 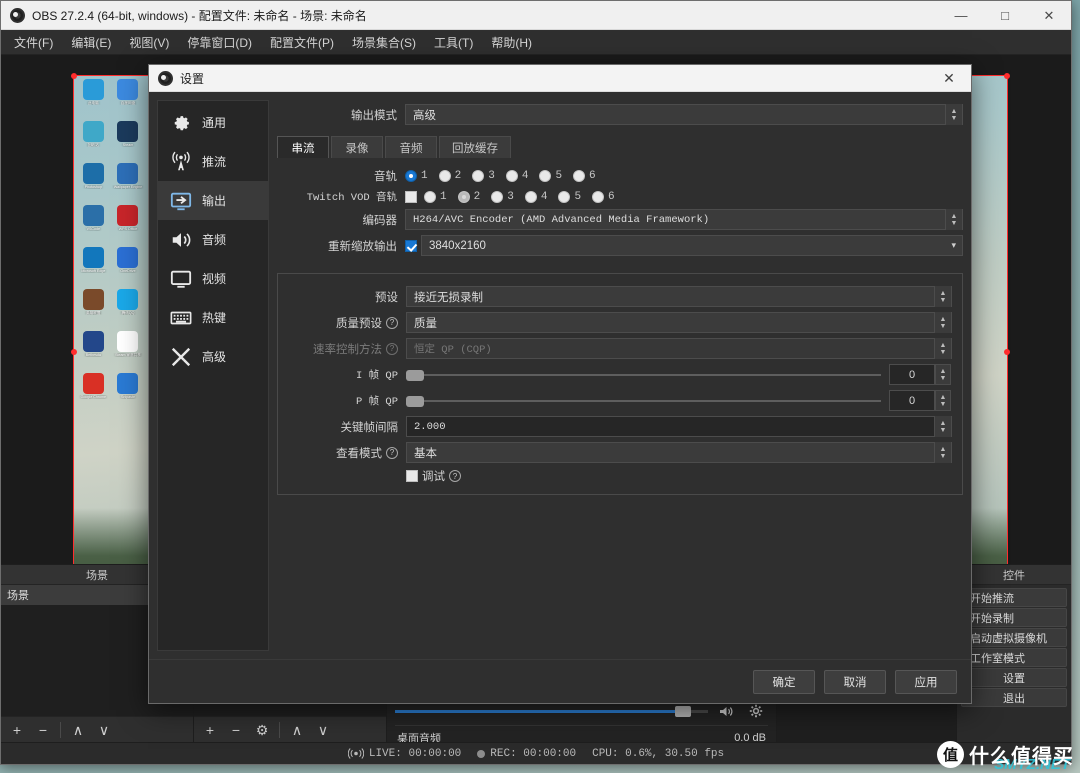 I want to click on view-mode-label-wrap: 查看模式 ?, so click(x=342, y=453).